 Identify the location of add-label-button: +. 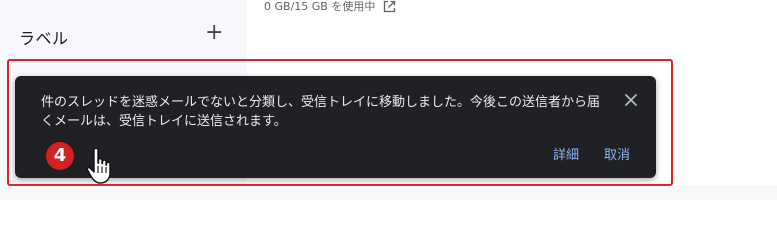
(214, 33).